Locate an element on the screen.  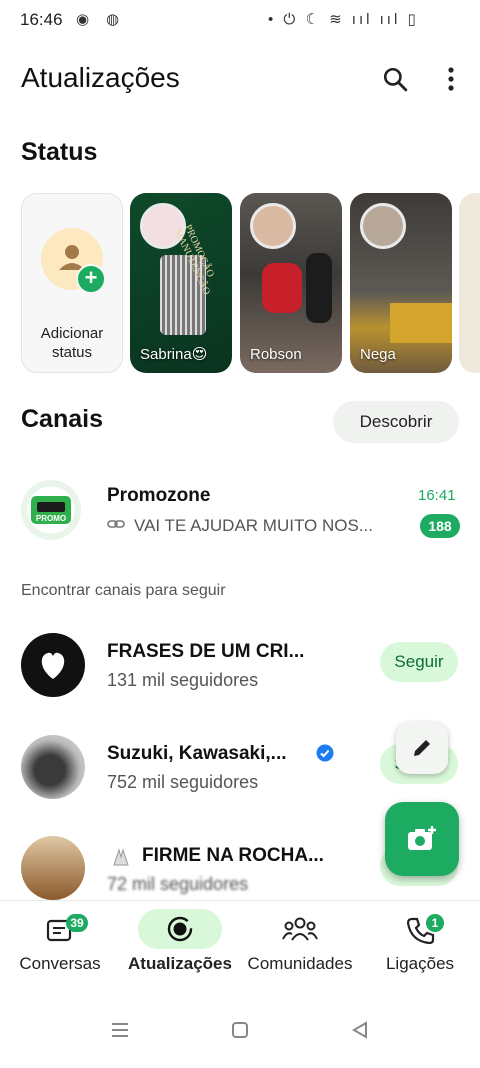
add-status-card: + Adicionar status is located at coordinates (72, 283).